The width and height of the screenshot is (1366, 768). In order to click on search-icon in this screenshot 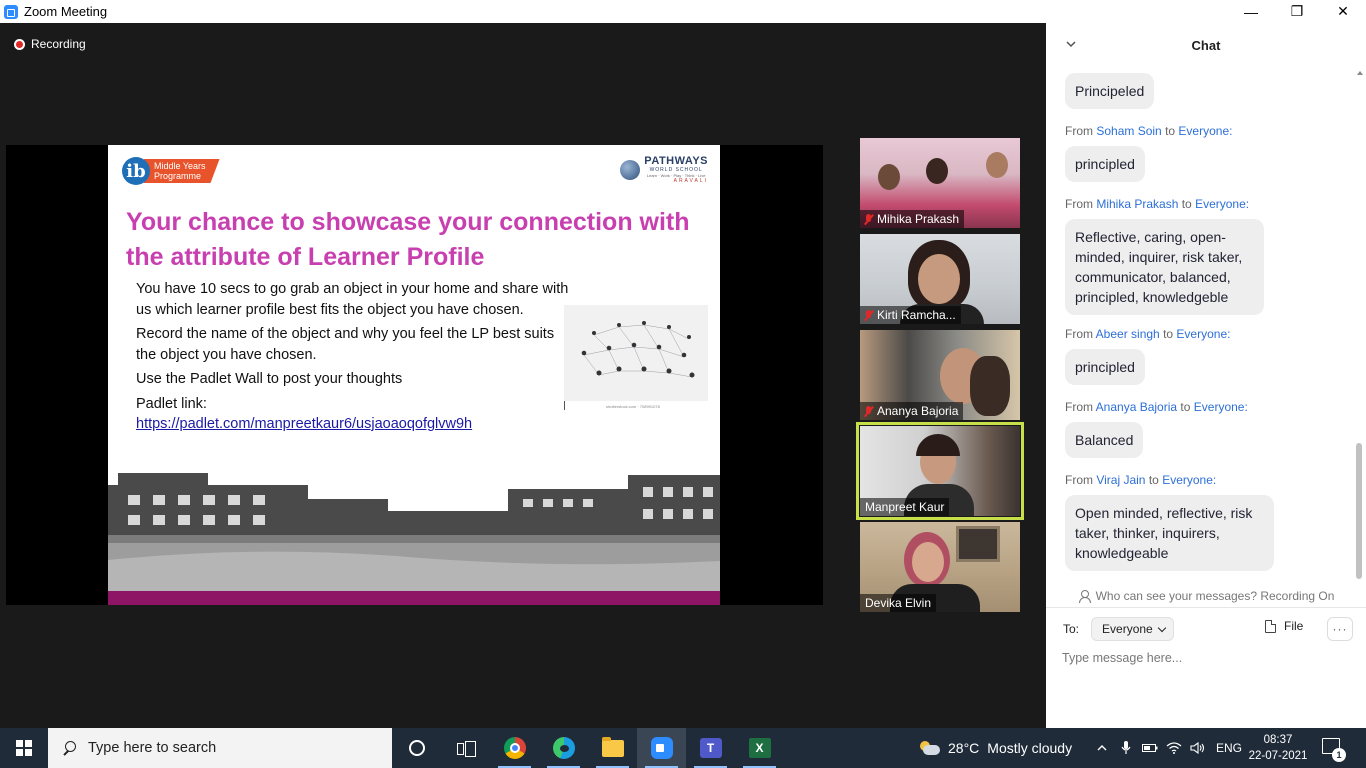, I will do `click(69, 748)`.